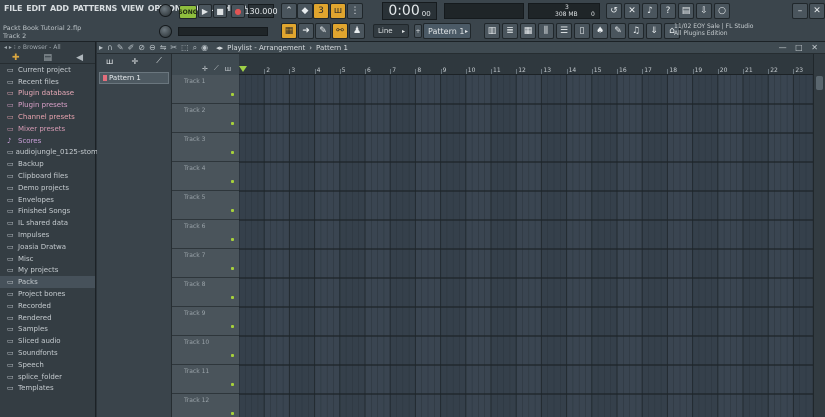 This screenshot has height=417, width=825. I want to click on menu-edit: EDIT, so click(36, 8).